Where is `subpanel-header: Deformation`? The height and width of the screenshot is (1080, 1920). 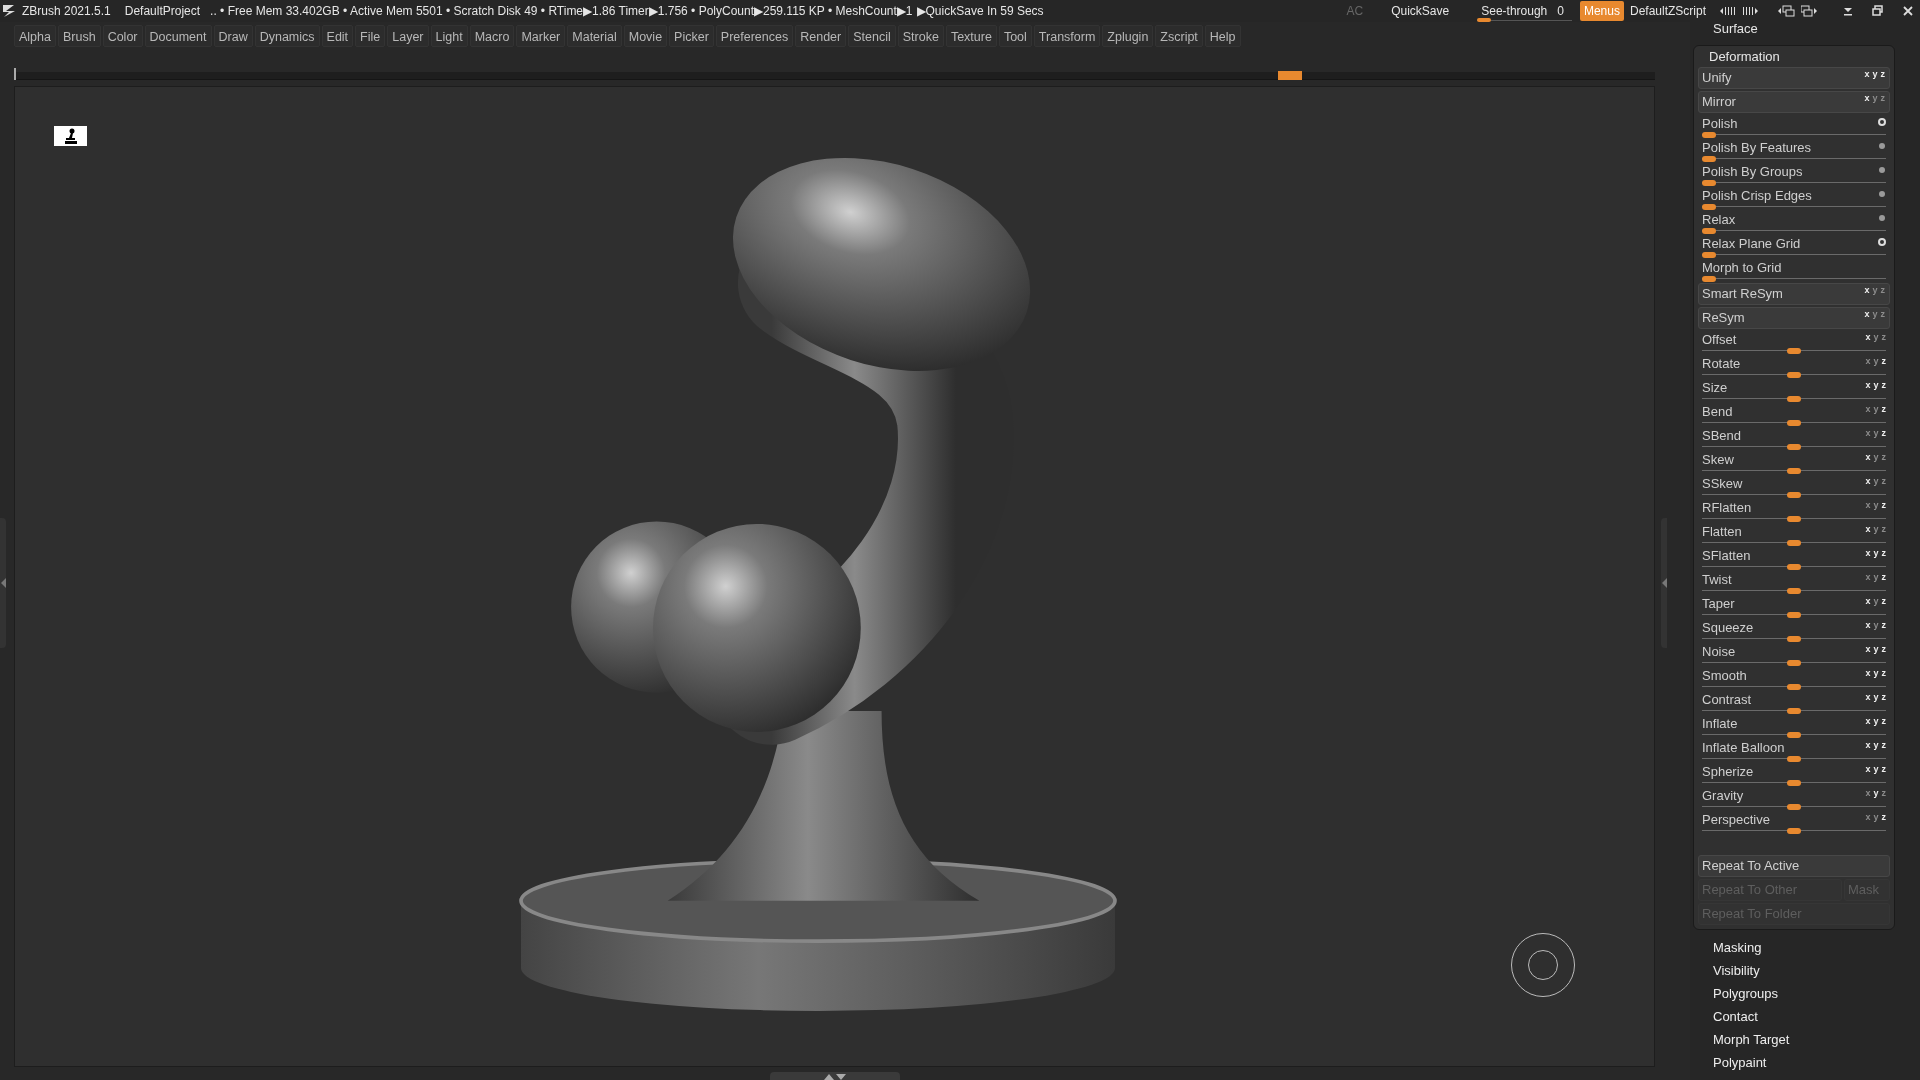
subpanel-header: Deformation is located at coordinates (1794, 56).